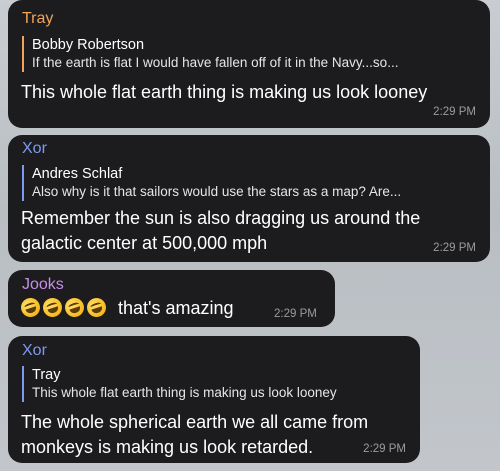 The image size is (500, 471). What do you see at coordinates (46, 375) in the screenshot?
I see `reply-author: Tray` at bounding box center [46, 375].